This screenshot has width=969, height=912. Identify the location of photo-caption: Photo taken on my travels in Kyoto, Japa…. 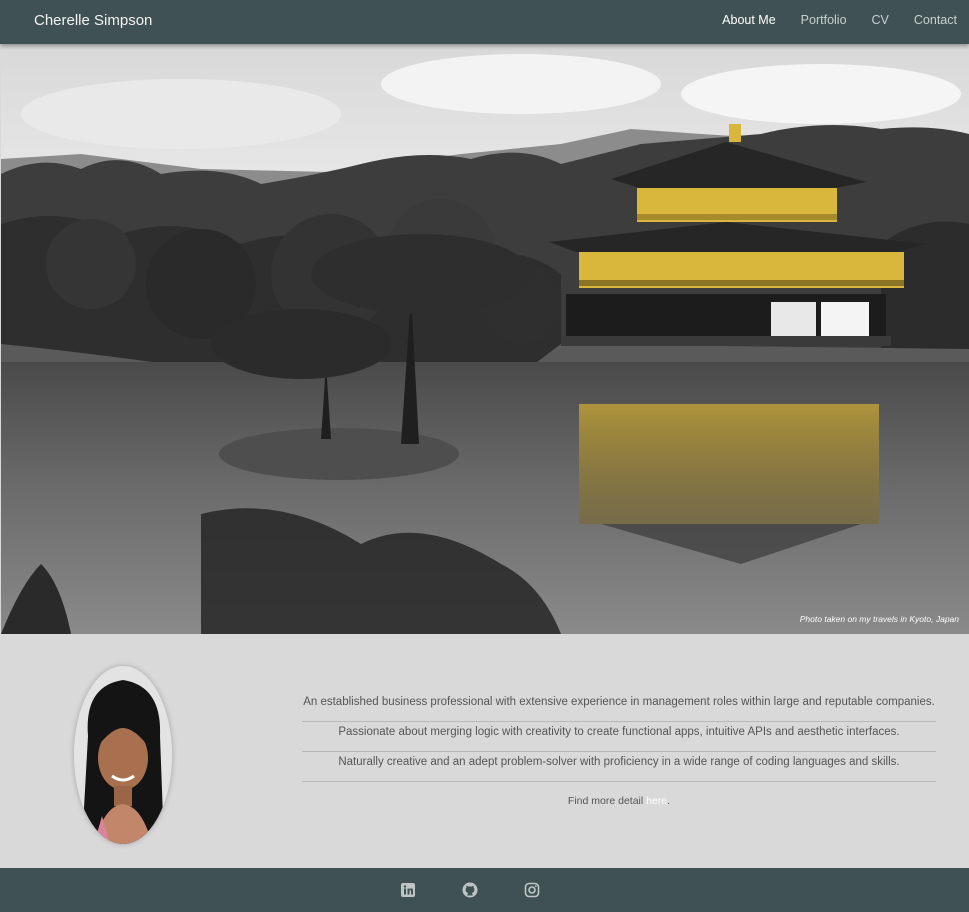
(879, 619).